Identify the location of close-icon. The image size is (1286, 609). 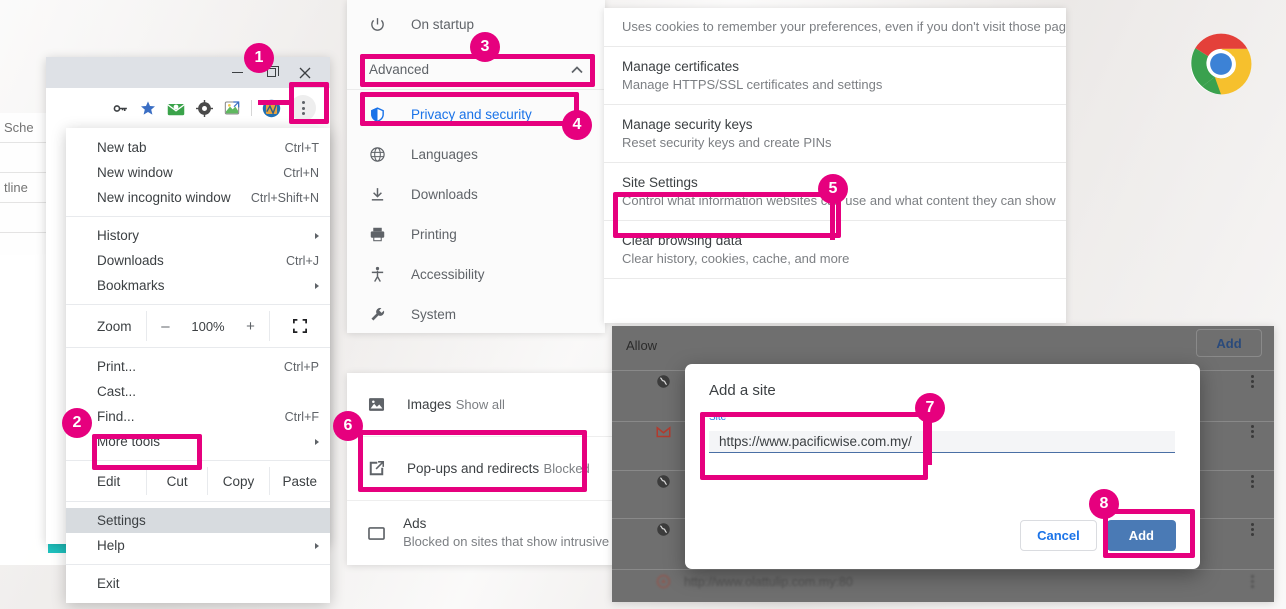
(305, 72).